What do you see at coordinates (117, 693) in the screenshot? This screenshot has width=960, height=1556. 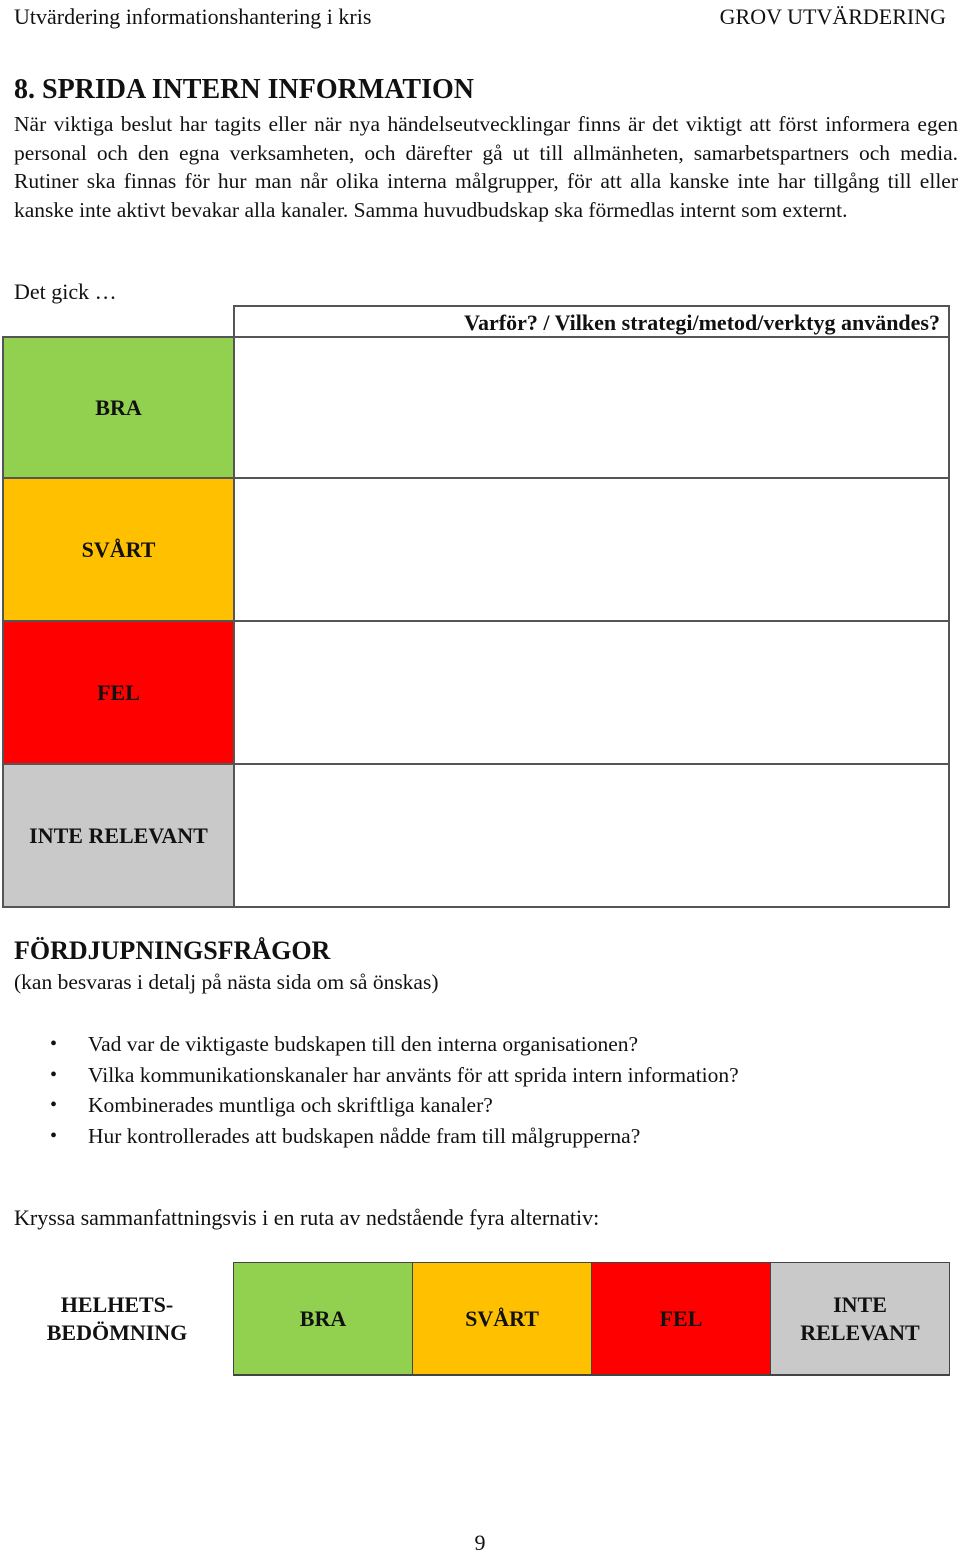 I see `rating-label-fel: FEL` at bounding box center [117, 693].